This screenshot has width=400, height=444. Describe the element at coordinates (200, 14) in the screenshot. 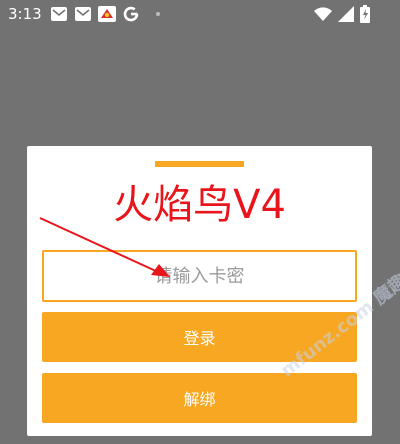

I see `status-bar: 3:13` at that location.